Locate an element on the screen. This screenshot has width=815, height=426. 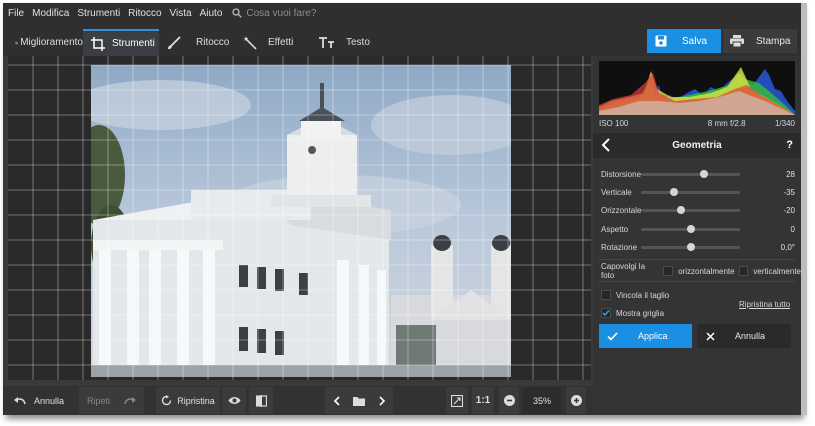
slider-verticale: Verticale -35 is located at coordinates (698, 192).